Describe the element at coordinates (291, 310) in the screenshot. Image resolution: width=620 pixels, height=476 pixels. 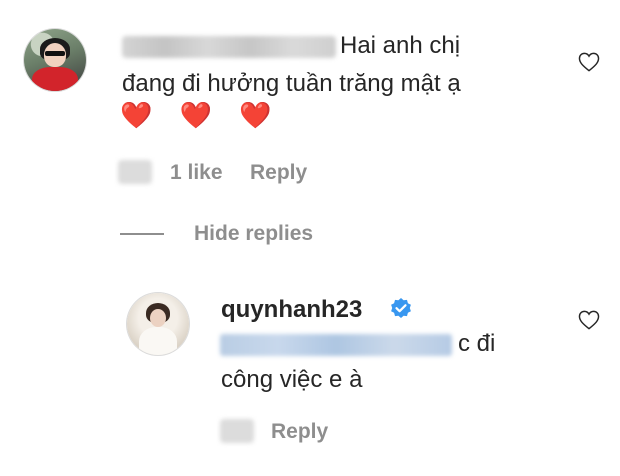
I see `reply-username: quynhanh23` at that location.